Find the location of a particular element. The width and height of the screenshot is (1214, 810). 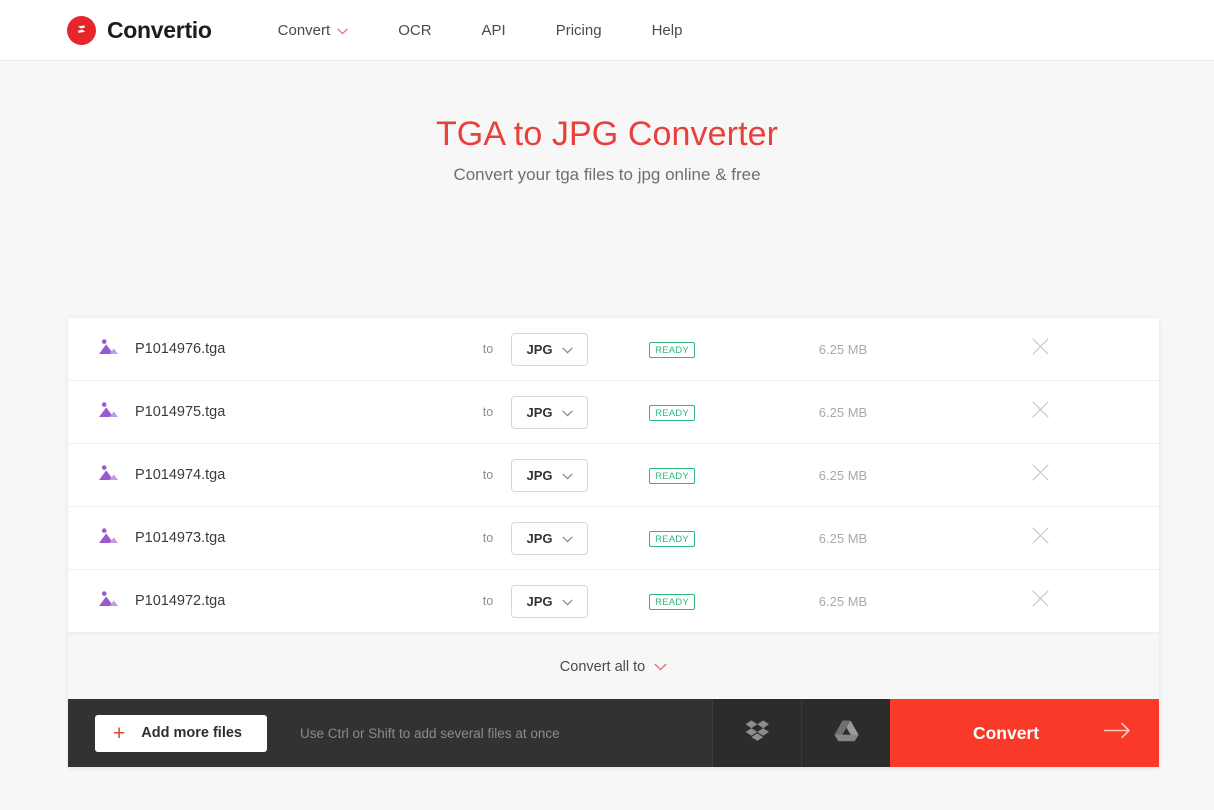

convert-all-to-label: Convert all to is located at coordinates (602, 666).